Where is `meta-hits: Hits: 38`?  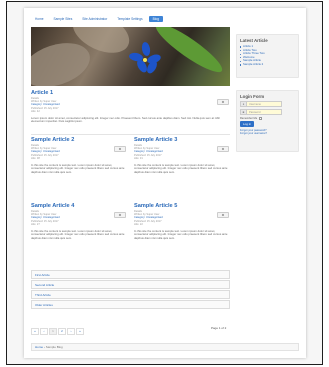
meta-hits: Hits: 38 is located at coordinates (35, 158).